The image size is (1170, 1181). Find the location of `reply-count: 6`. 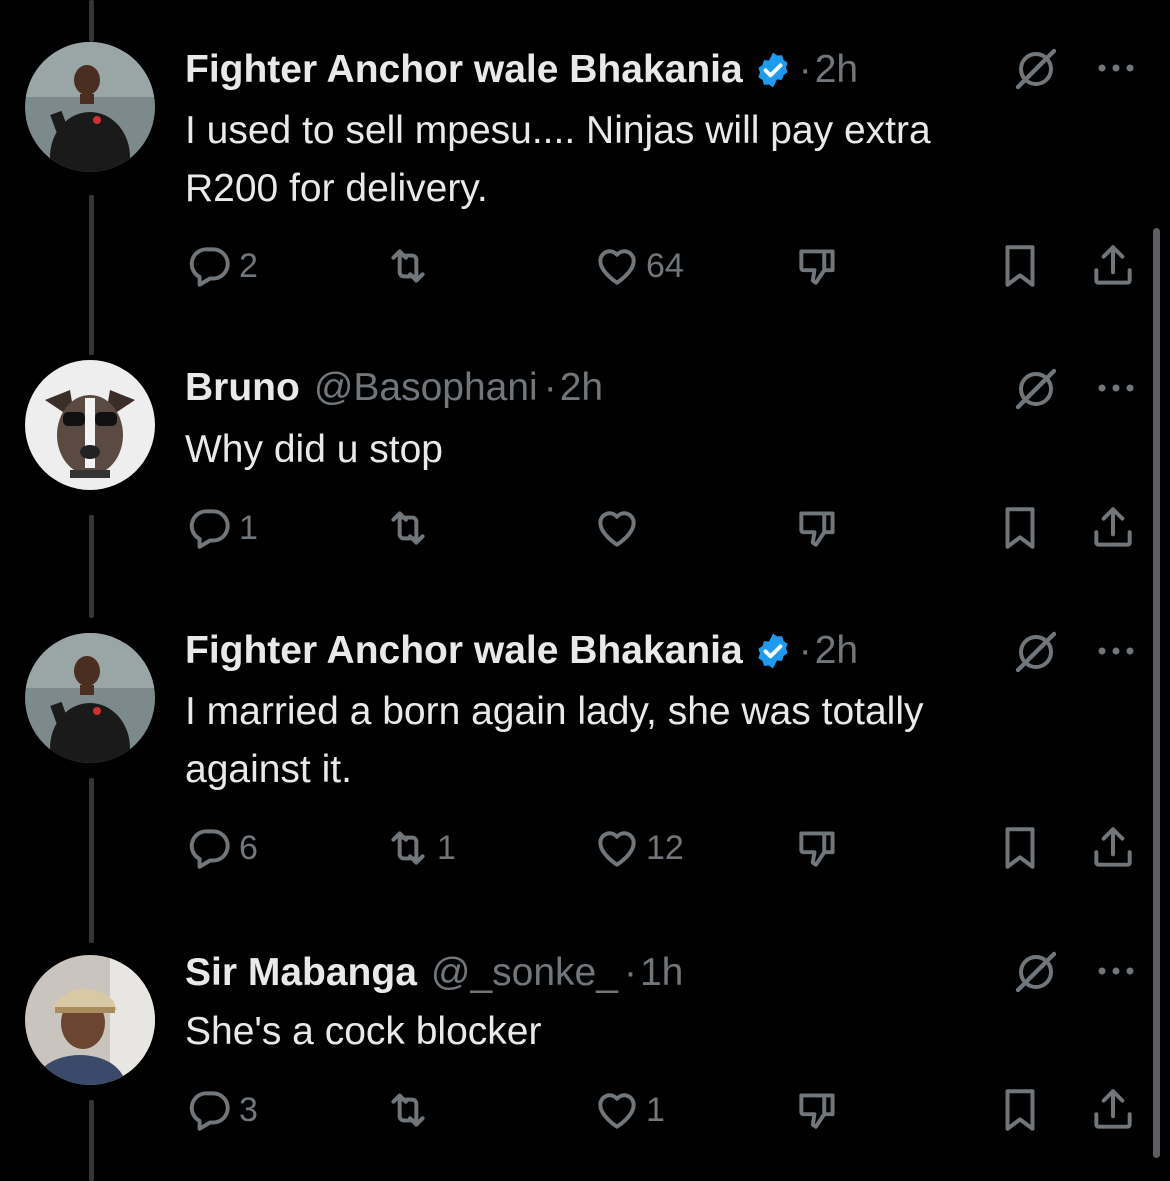

reply-count: 6 is located at coordinates (248, 847).